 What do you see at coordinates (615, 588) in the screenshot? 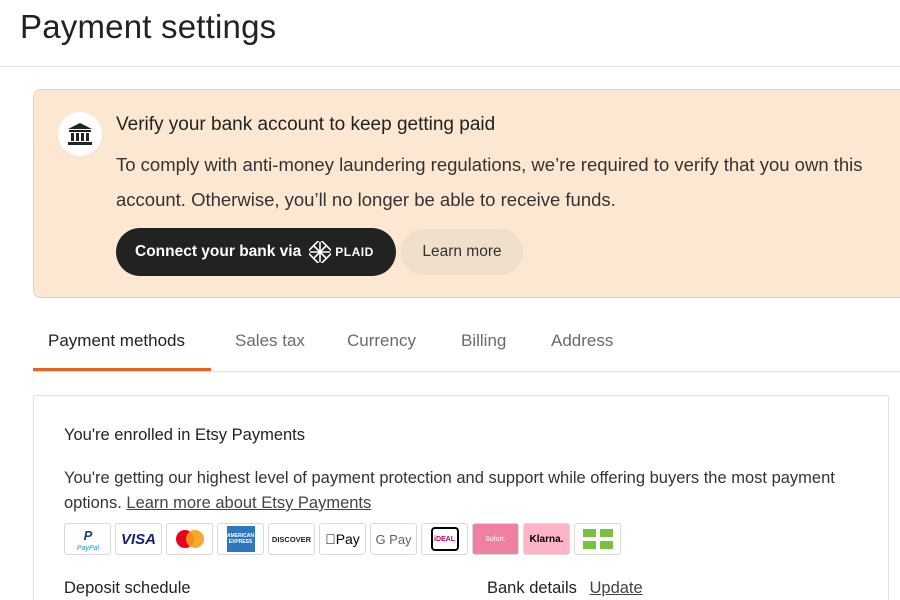
I see `update-bank-details-link: Update` at bounding box center [615, 588].